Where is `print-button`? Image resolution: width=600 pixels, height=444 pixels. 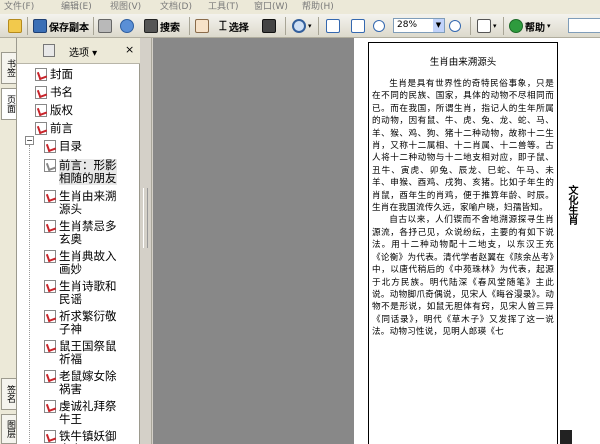 print-button is located at coordinates (106, 26).